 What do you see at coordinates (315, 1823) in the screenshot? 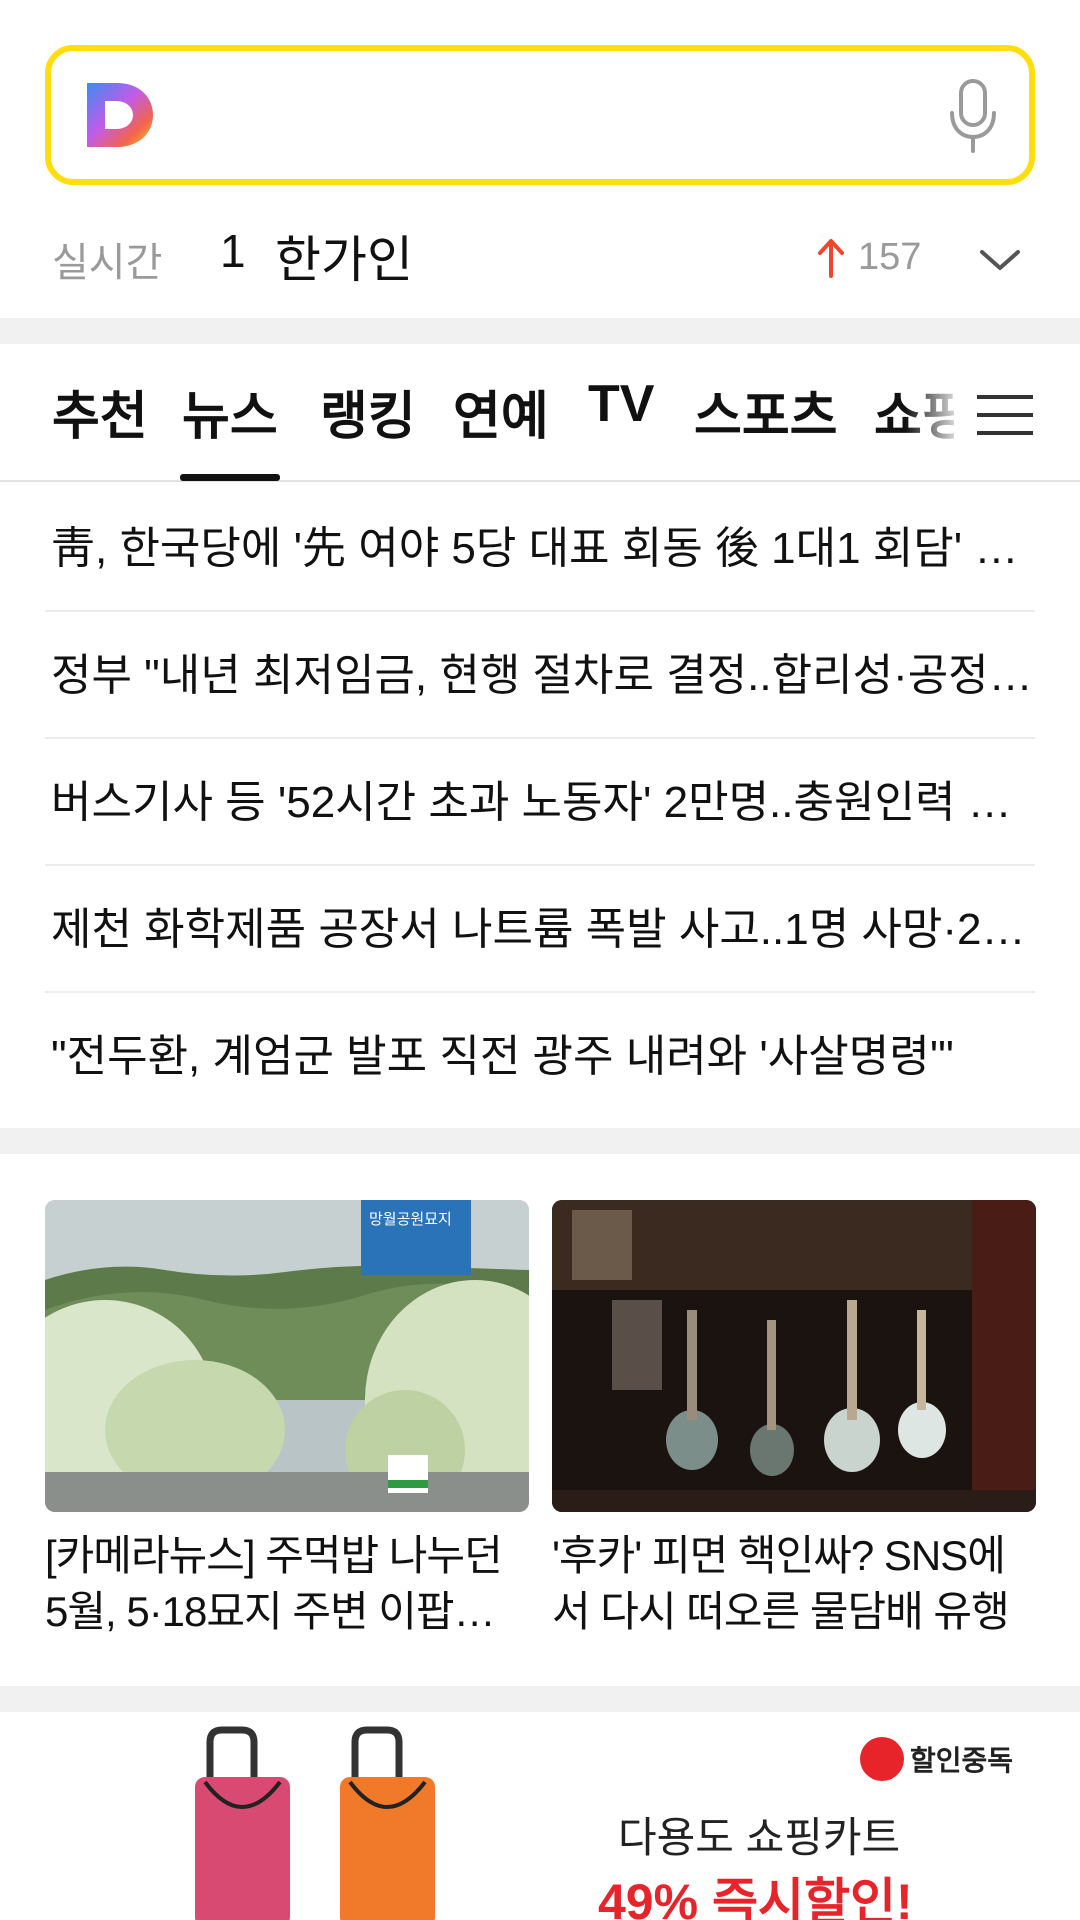
I see `shopping-cart-image` at bounding box center [315, 1823].